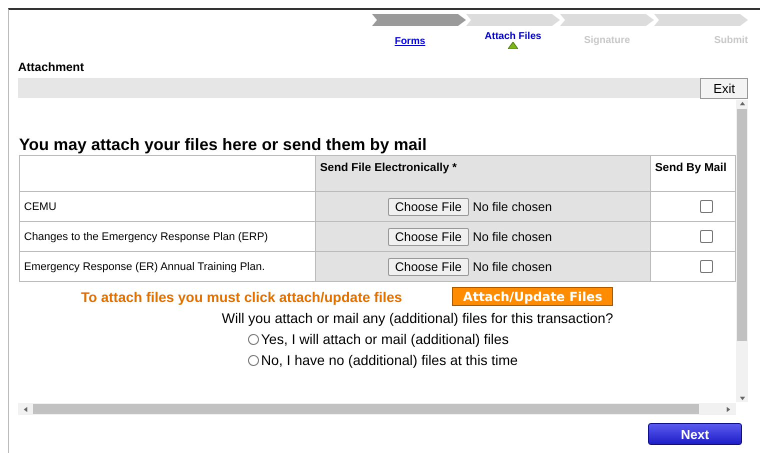 The height and width of the screenshot is (453, 760). I want to click on section-title: Attachment, so click(52, 67).